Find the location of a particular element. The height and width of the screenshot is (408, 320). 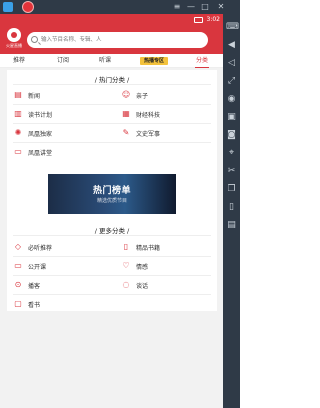

heart-icon: ♡ is located at coordinates (126, 265).